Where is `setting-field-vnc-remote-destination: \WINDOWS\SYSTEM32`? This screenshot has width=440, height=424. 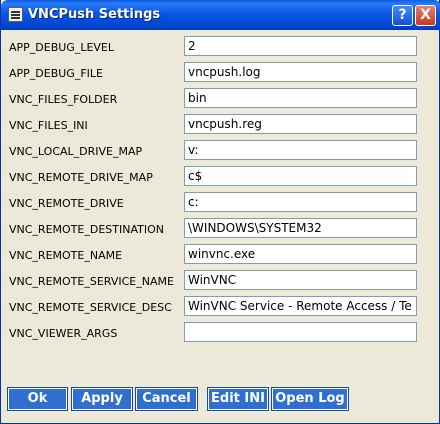
setting-field-vnc-remote-destination: \WINDOWS\SYSTEM32 is located at coordinates (300, 228).